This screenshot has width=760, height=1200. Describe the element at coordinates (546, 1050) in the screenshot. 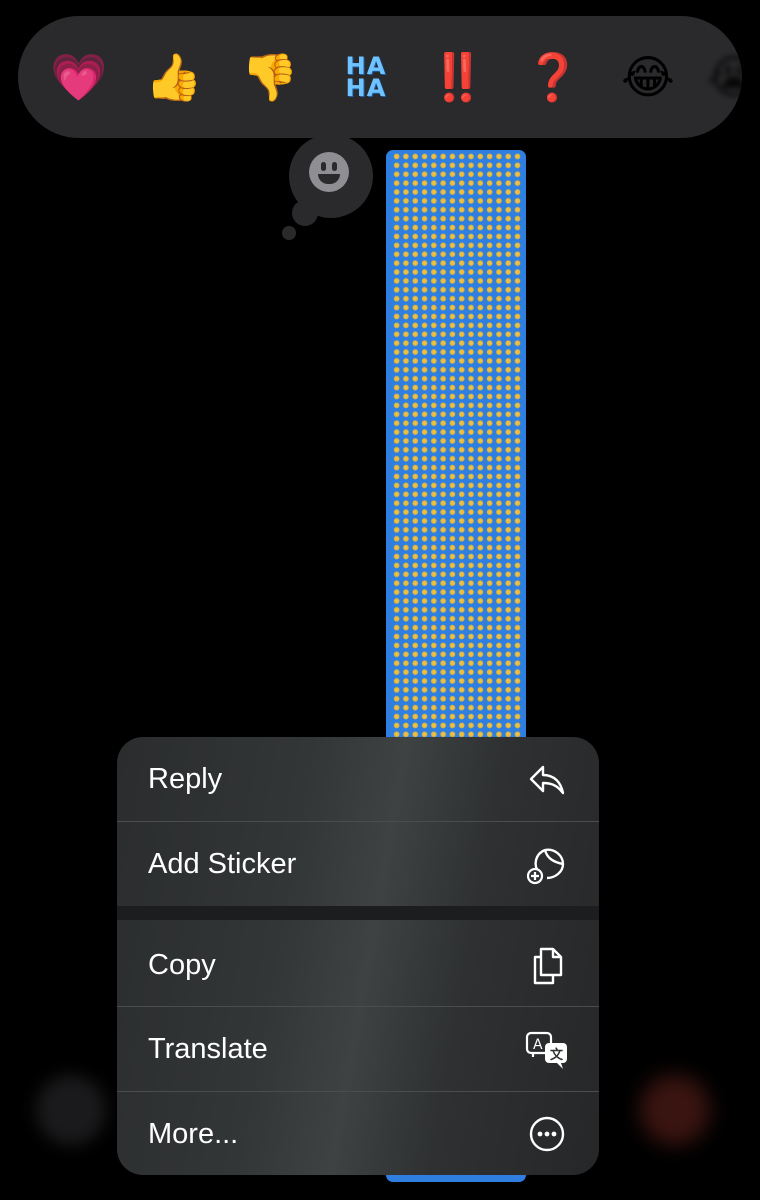

I see `translate-icon: A 文` at that location.